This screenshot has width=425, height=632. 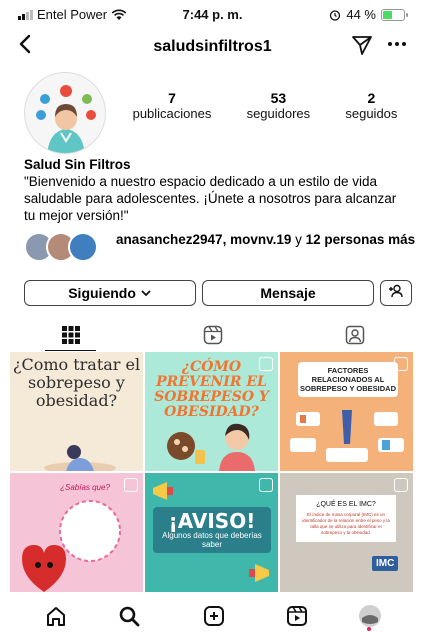 I want to click on nav-reels, so click(x=297, y=616).